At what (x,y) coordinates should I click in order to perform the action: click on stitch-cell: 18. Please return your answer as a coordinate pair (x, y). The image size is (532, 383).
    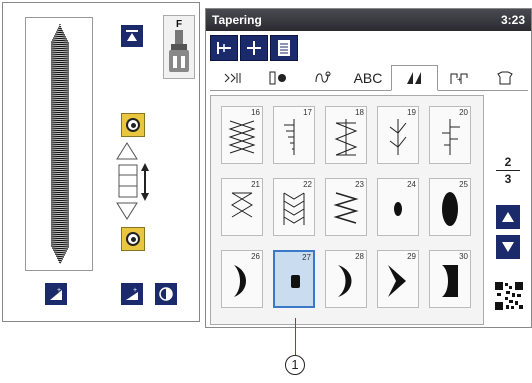
    Looking at the image, I should click on (346, 135).